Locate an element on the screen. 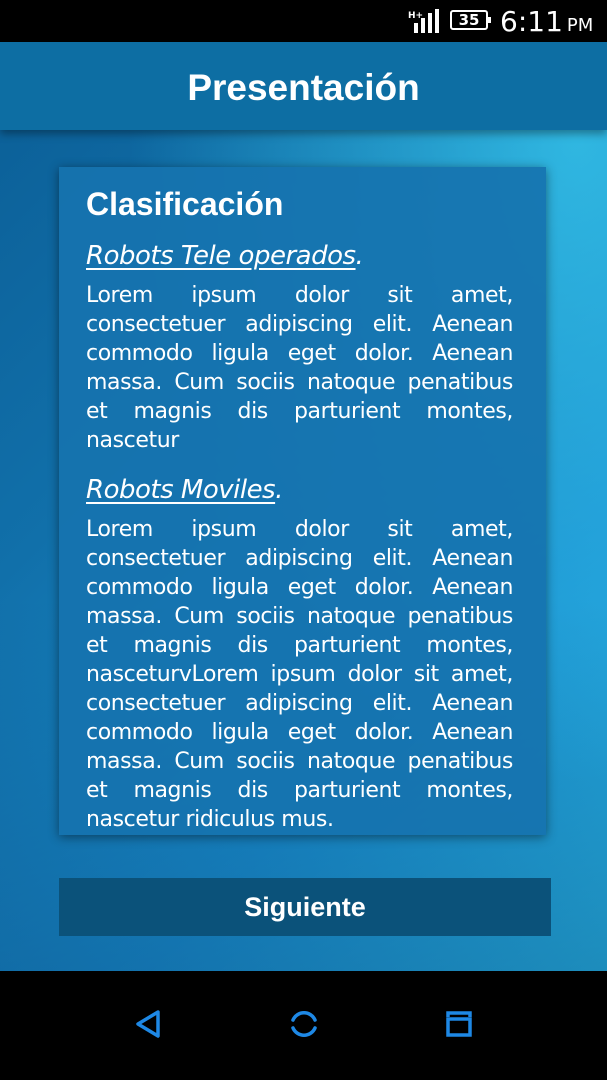  status-bar: H+ 35 6:11 PM is located at coordinates (303, 21).